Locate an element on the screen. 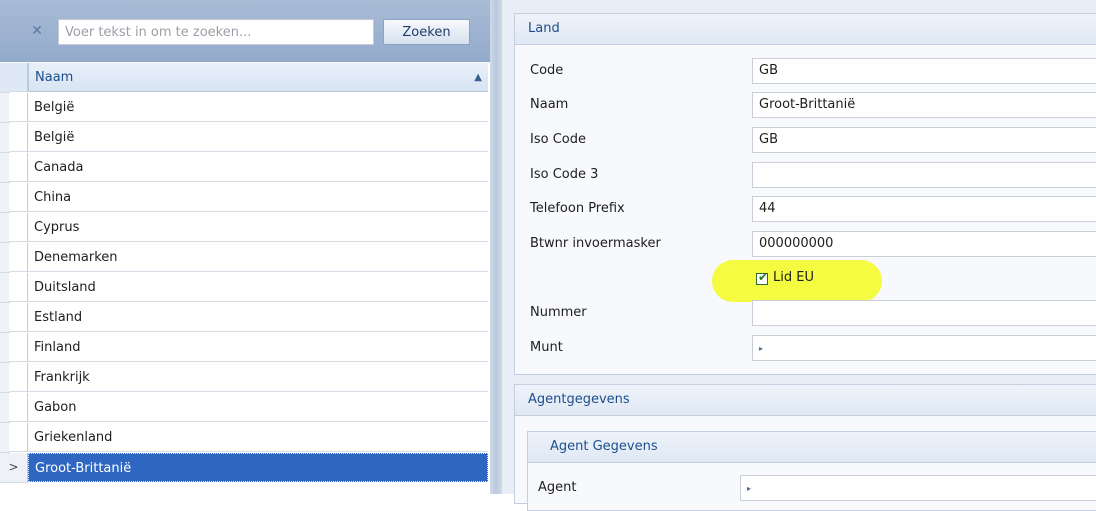 The image size is (1096, 511). agent-label: Agent is located at coordinates (557, 487).